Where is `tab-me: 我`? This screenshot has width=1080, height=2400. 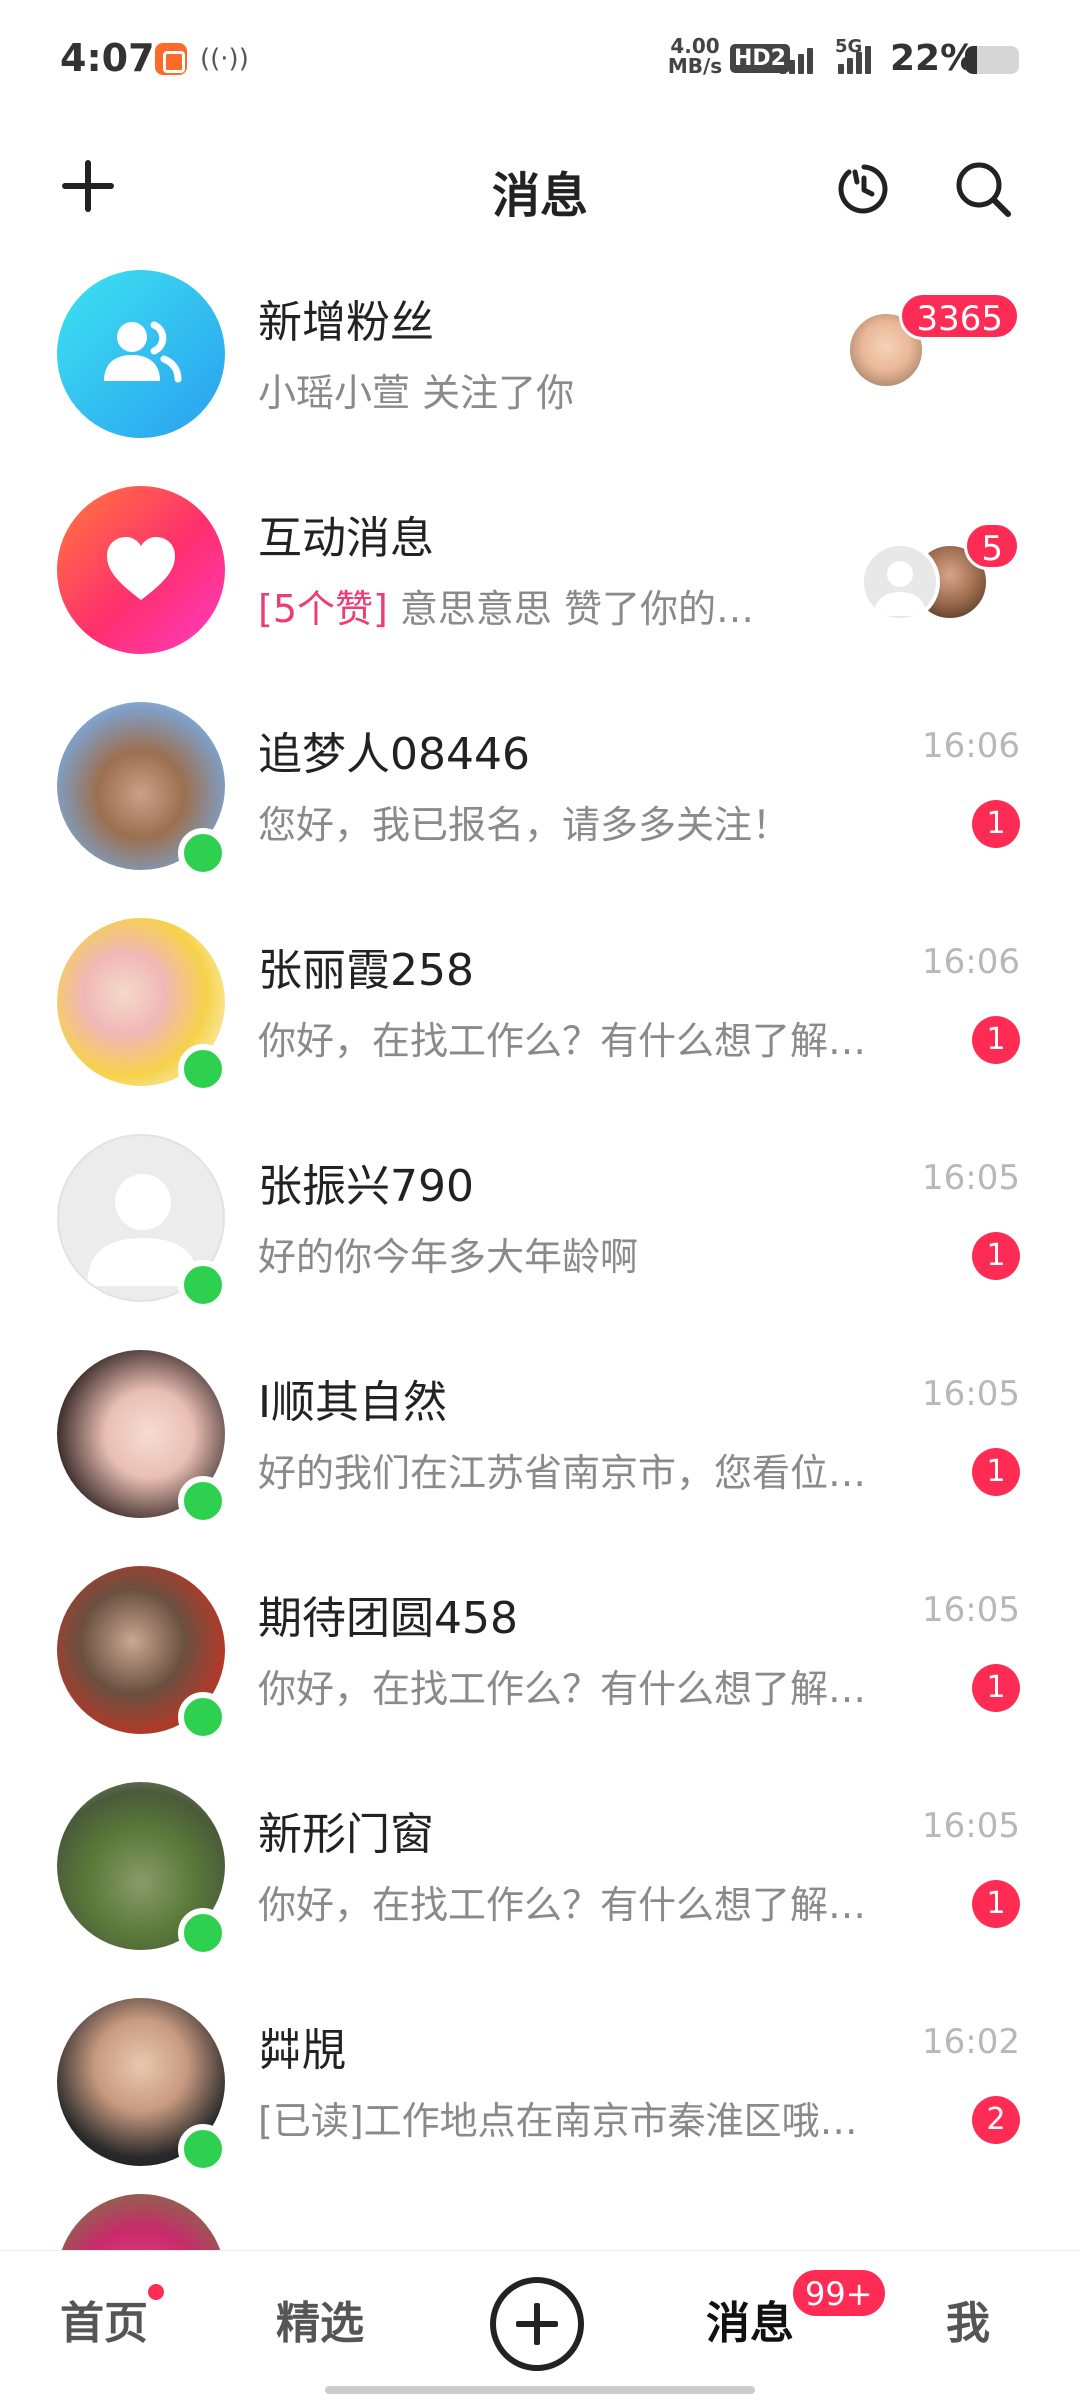 tab-me: 我 is located at coordinates (968, 2319).